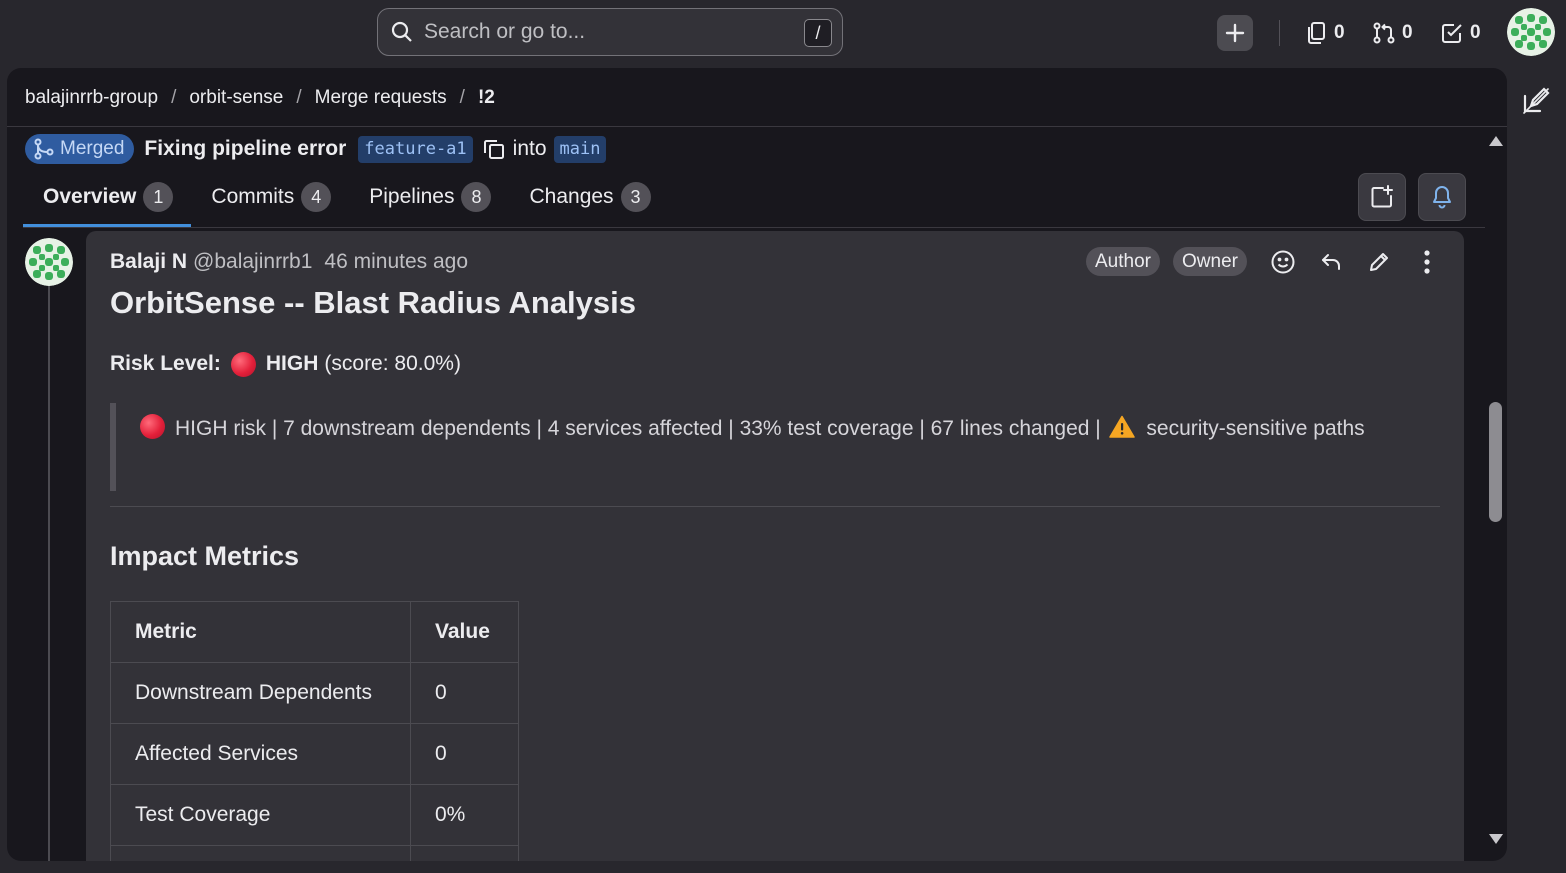 Image resolution: width=1566 pixels, height=873 pixels. I want to click on metric-cell: Affected Services, so click(260, 754).